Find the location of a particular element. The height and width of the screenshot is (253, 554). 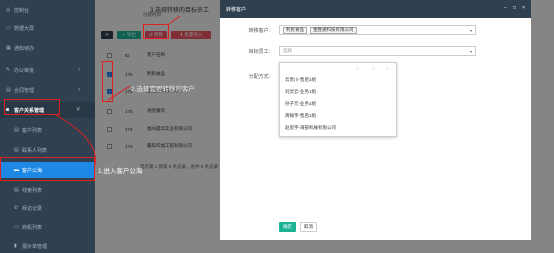

annotation-step3: 3.选择转移的目标员工 is located at coordinates (180, 11).